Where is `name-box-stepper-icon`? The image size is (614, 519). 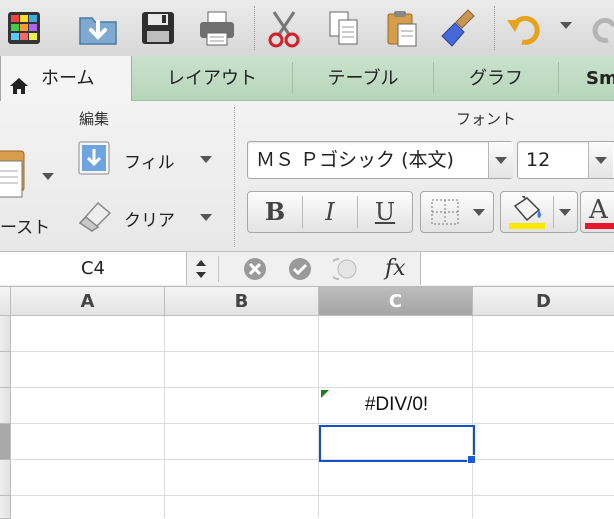 name-box-stepper-icon is located at coordinates (201, 271).